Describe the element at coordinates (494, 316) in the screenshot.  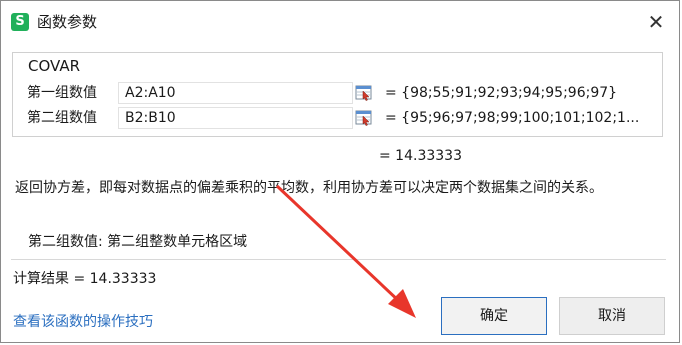
I see `ok-button: 确定` at that location.